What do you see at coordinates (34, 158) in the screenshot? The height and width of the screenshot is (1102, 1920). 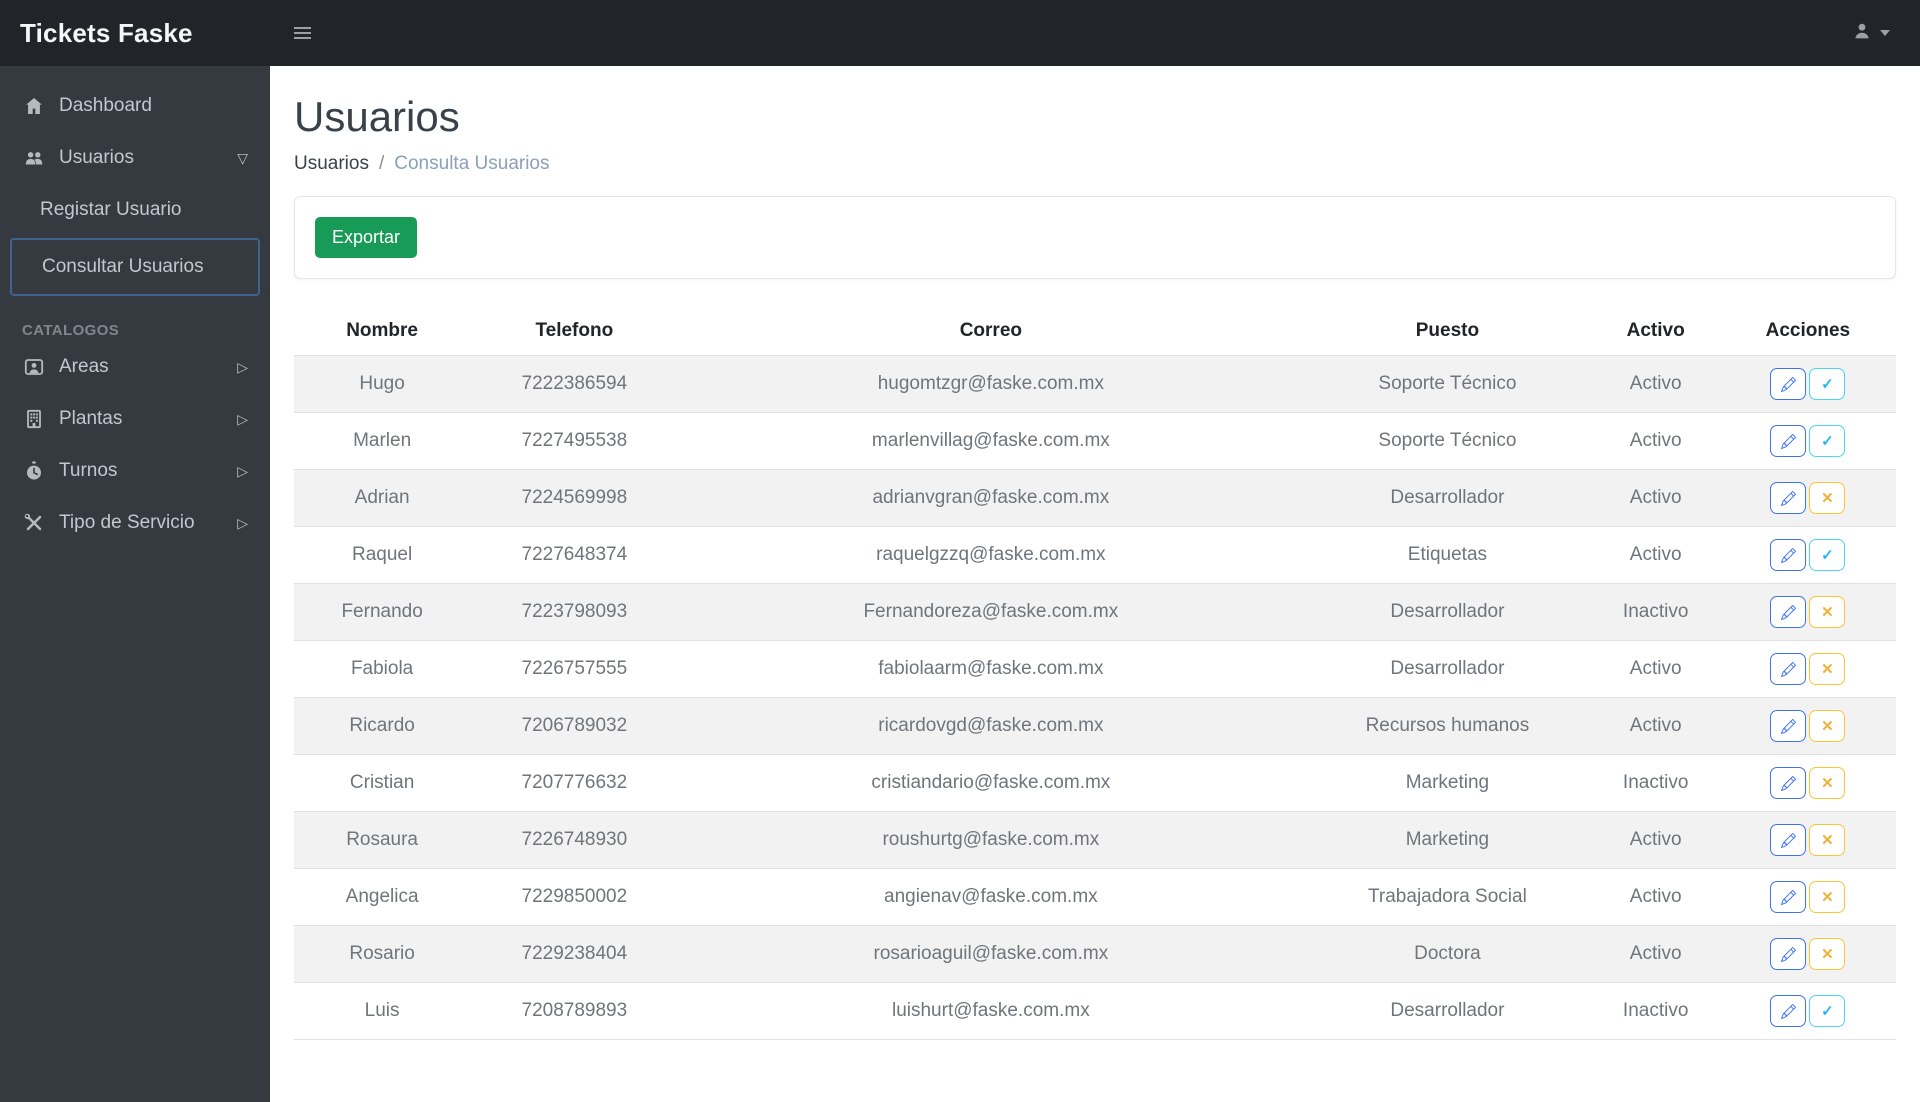 I see `users-icon` at bounding box center [34, 158].